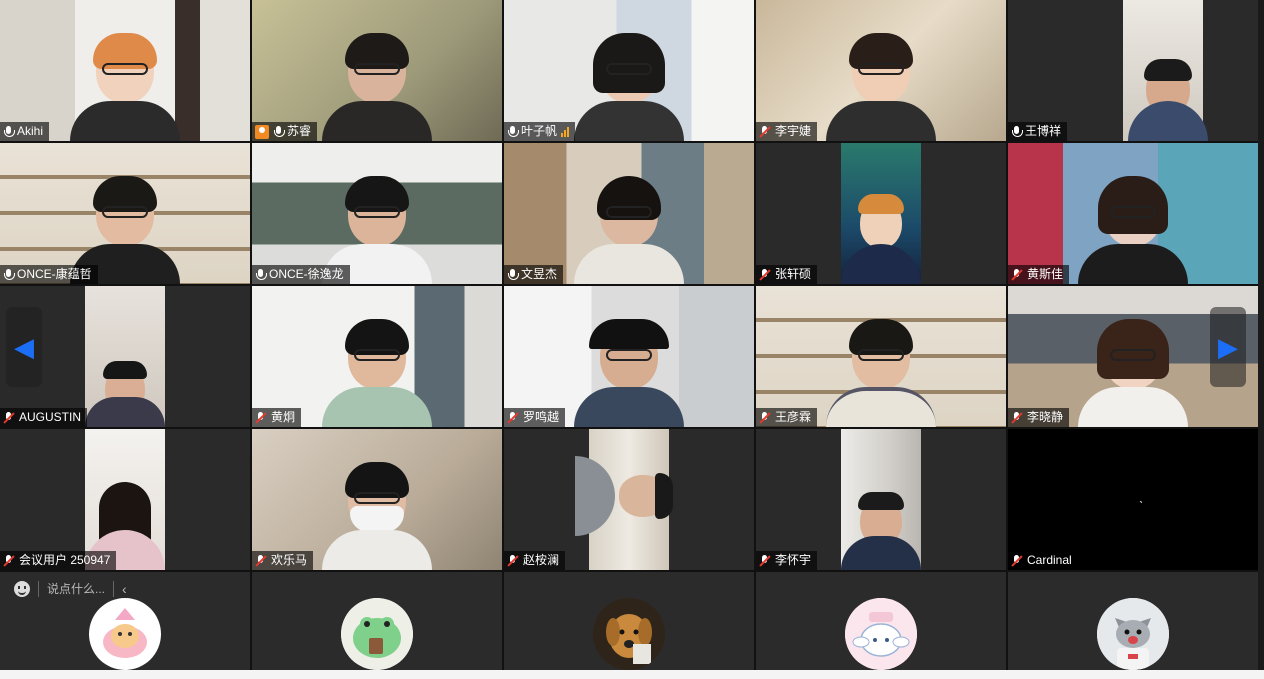 The image size is (1264, 679). What do you see at coordinates (65, 560) in the screenshot?
I see `participant-name: 会议用户 250947` at bounding box center [65, 560].